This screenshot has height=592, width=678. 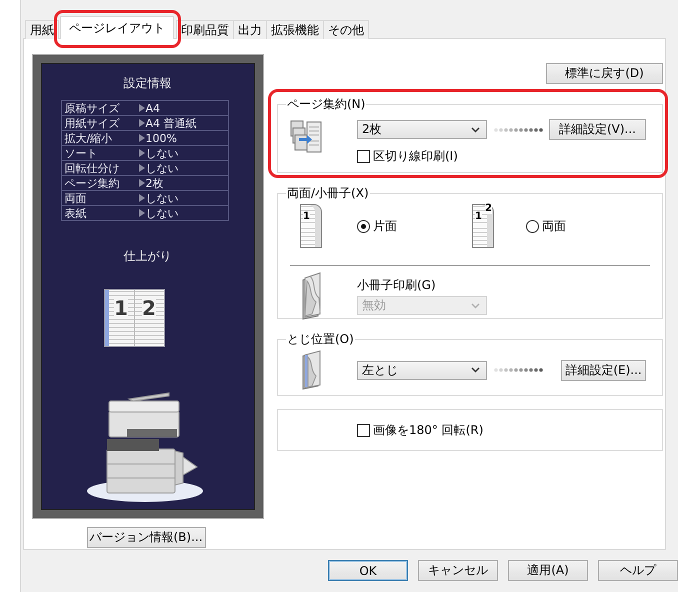 What do you see at coordinates (171, 123) in the screenshot?
I see `setting-value: A4 普通紙` at bounding box center [171, 123].